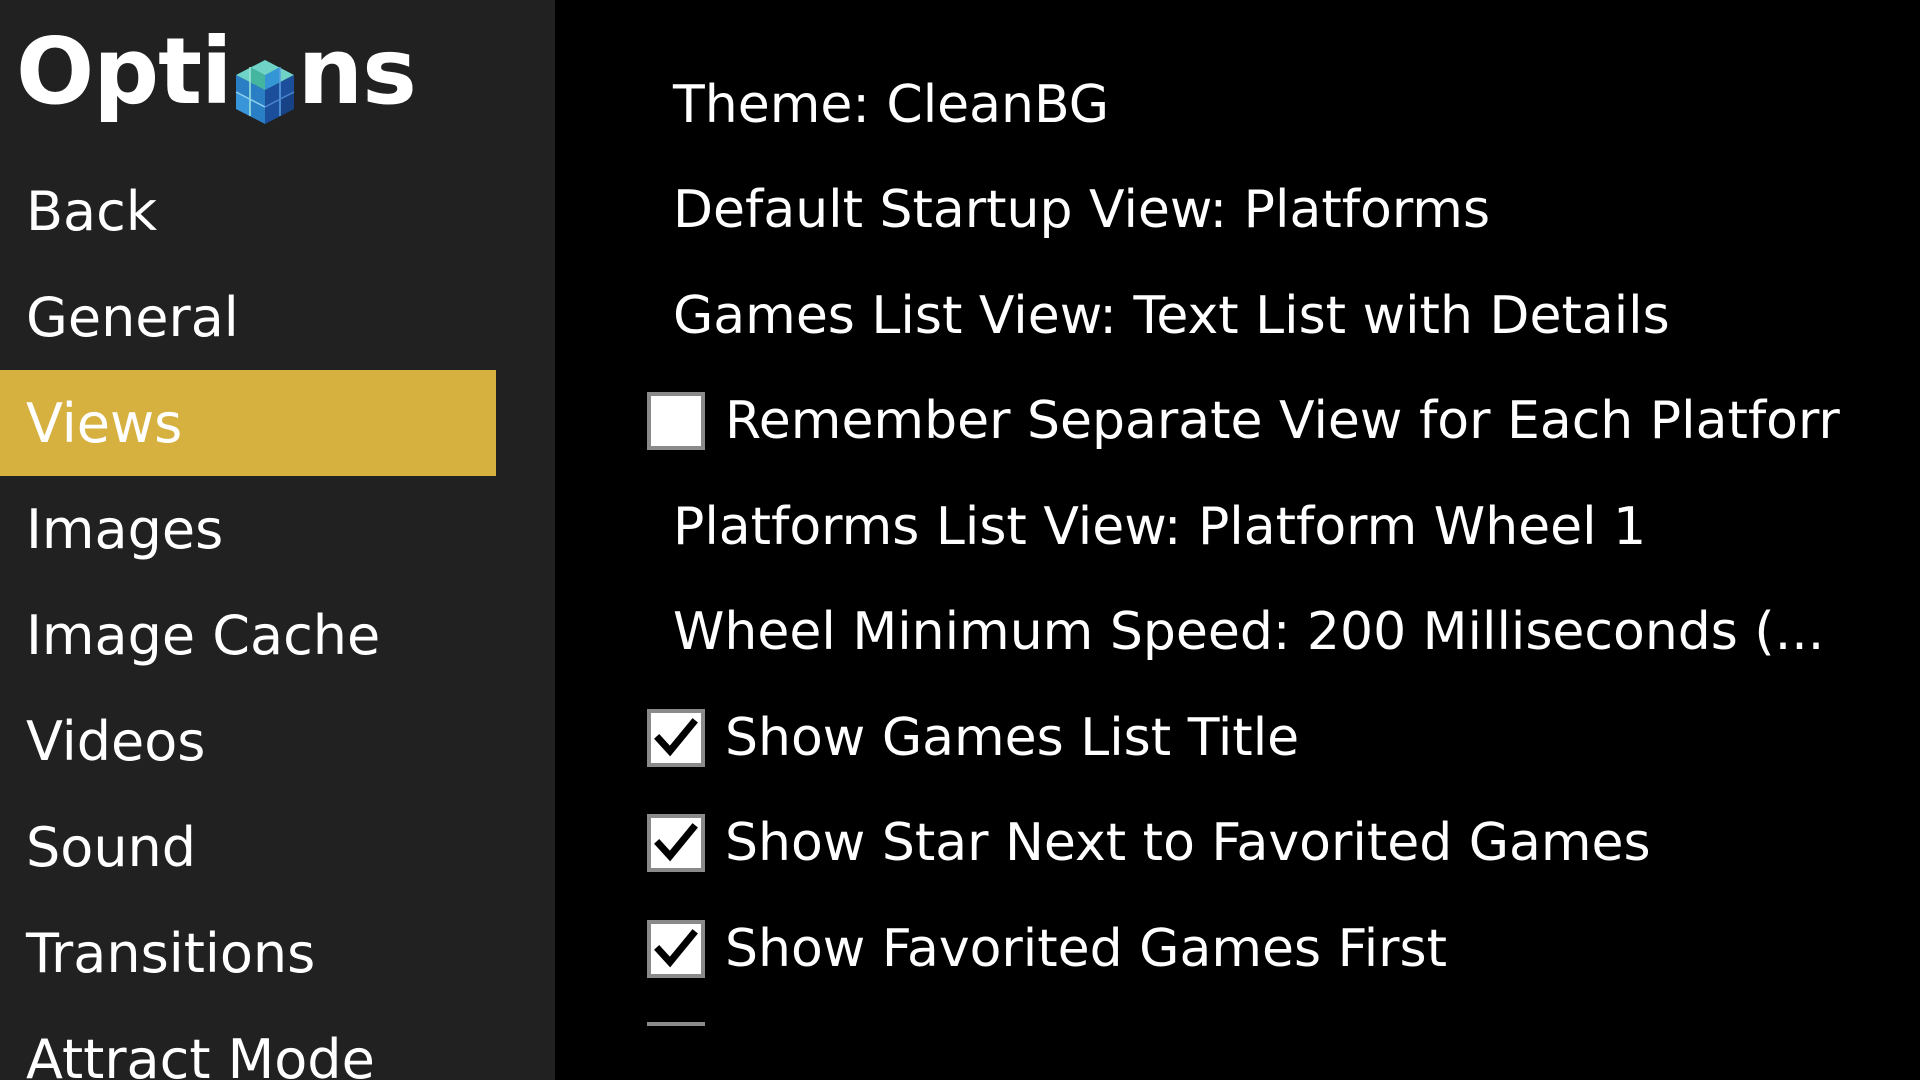 The width and height of the screenshot is (1920, 1080). Describe the element at coordinates (891, 104) in the screenshot. I see `option-theme-label: Theme: CleanBG` at that location.